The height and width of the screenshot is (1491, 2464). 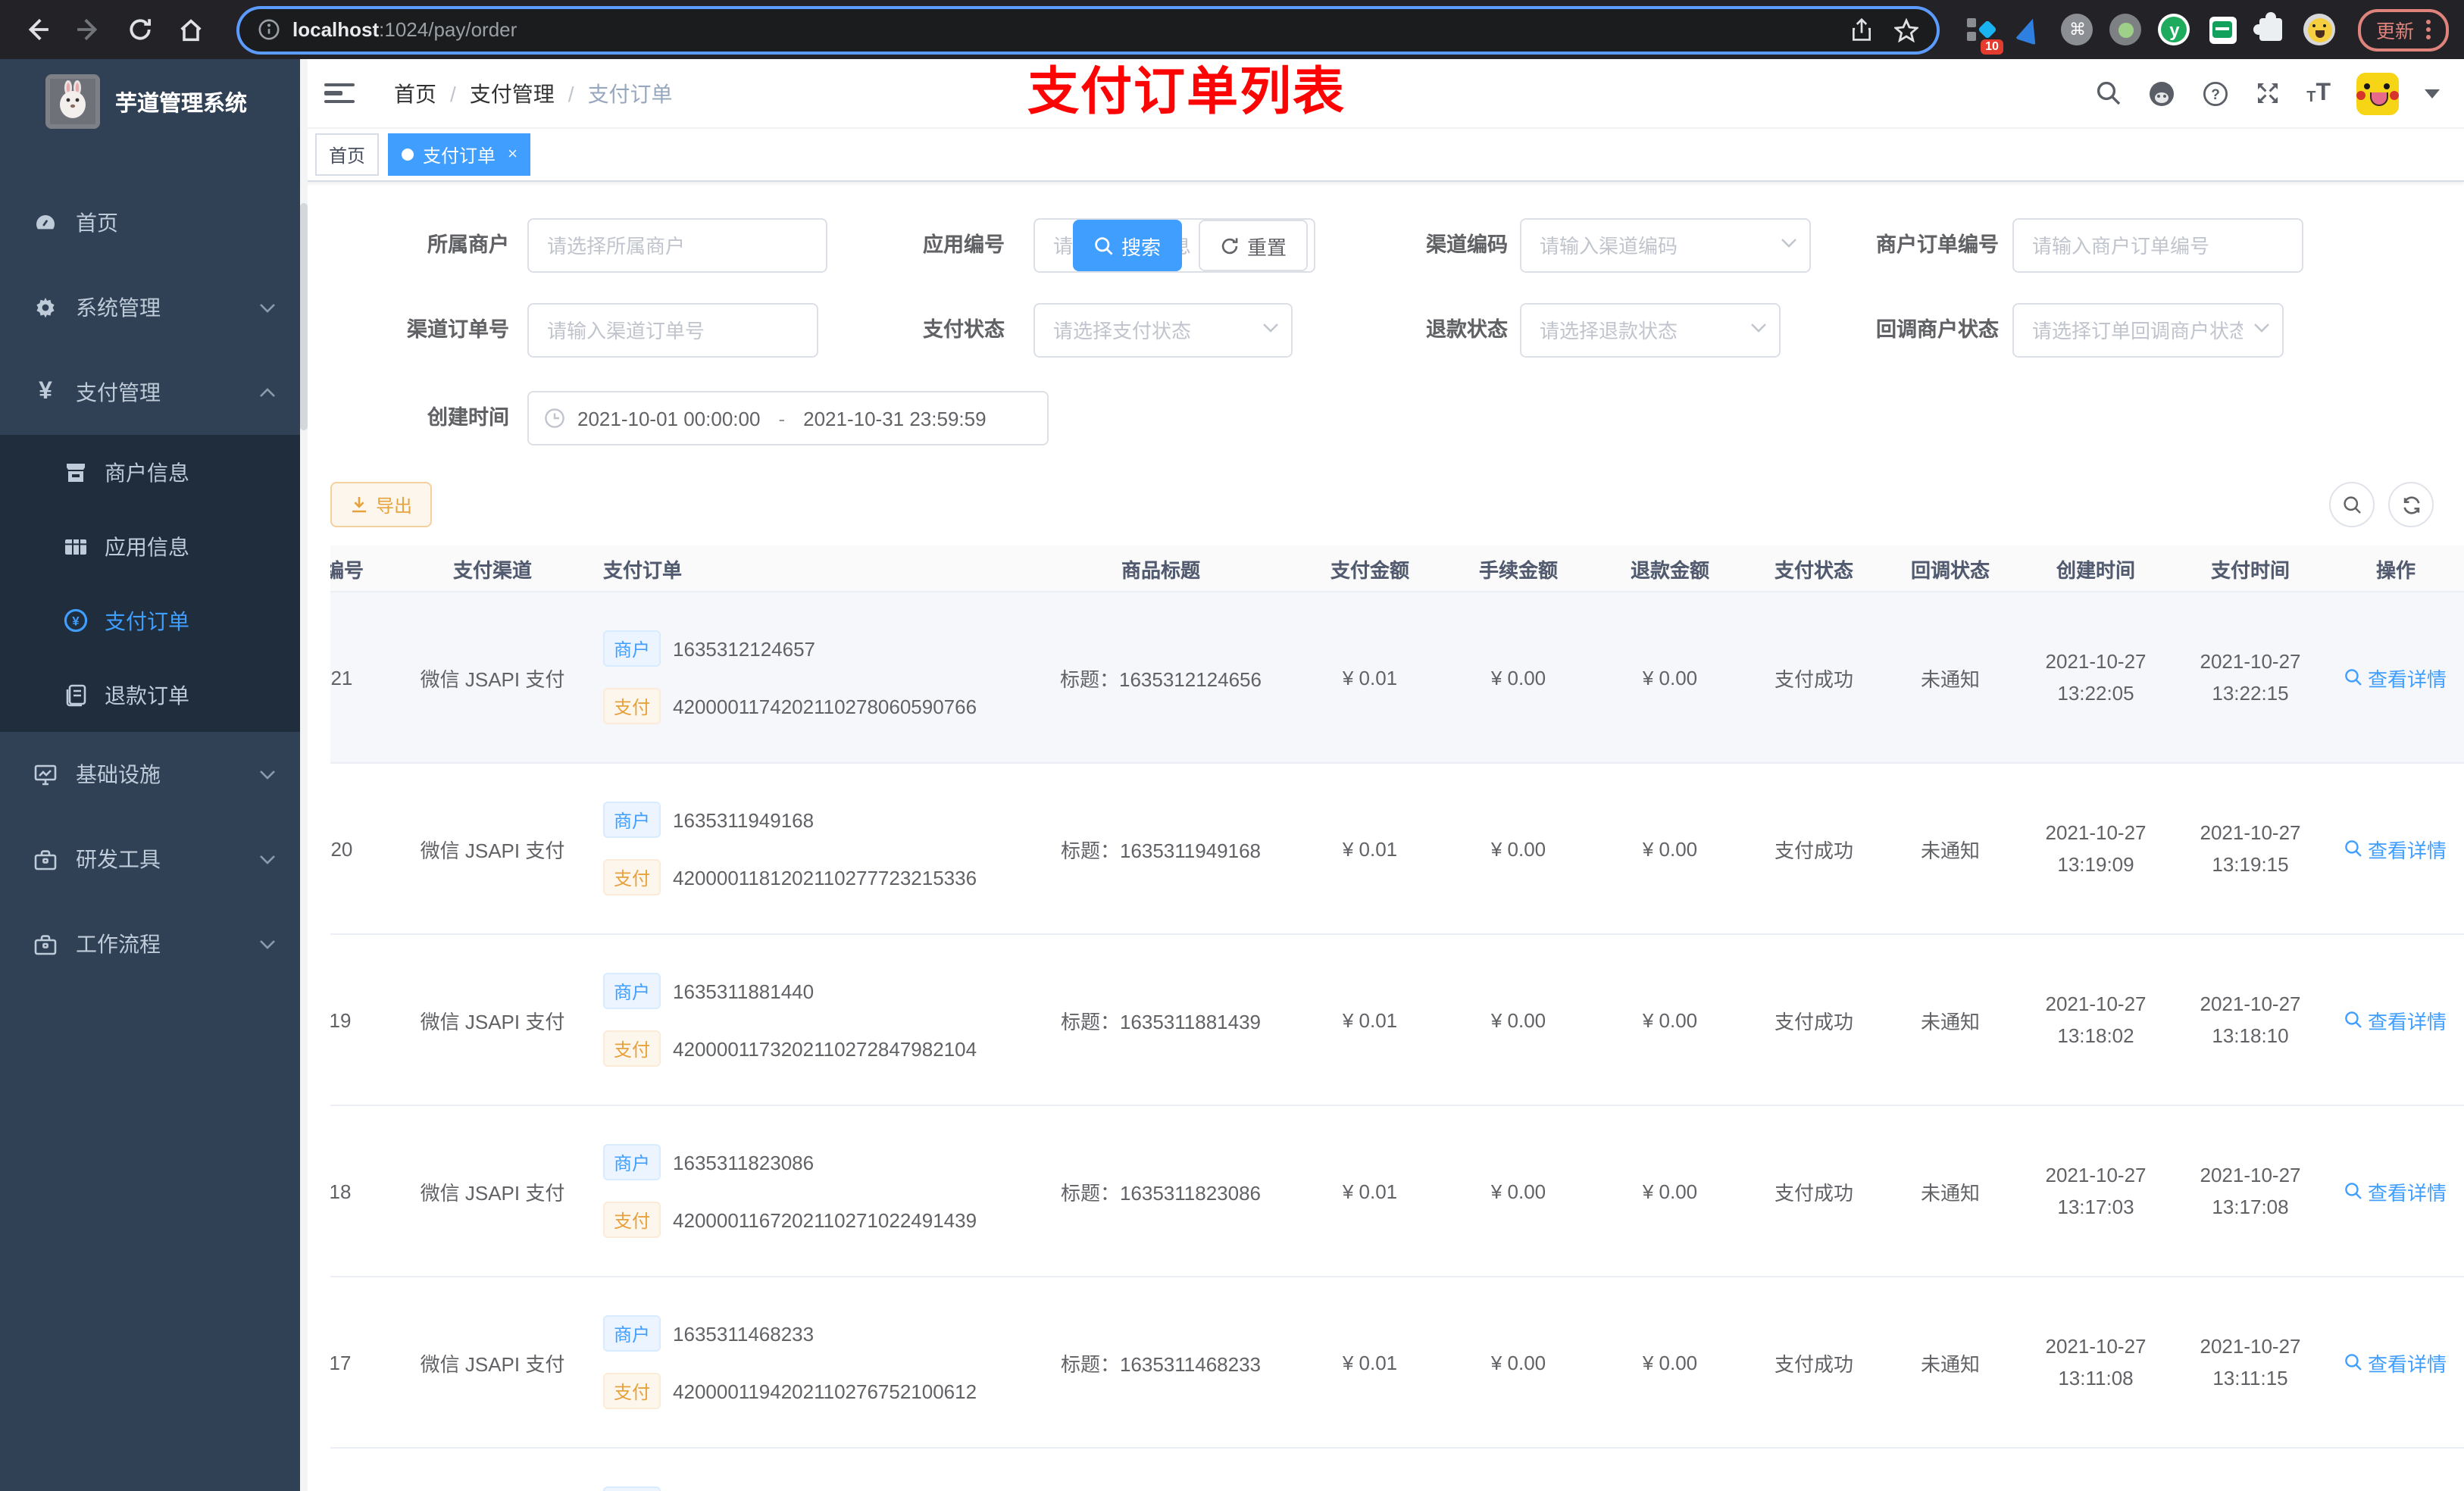 I want to click on merchant-select, so click(x=677, y=245).